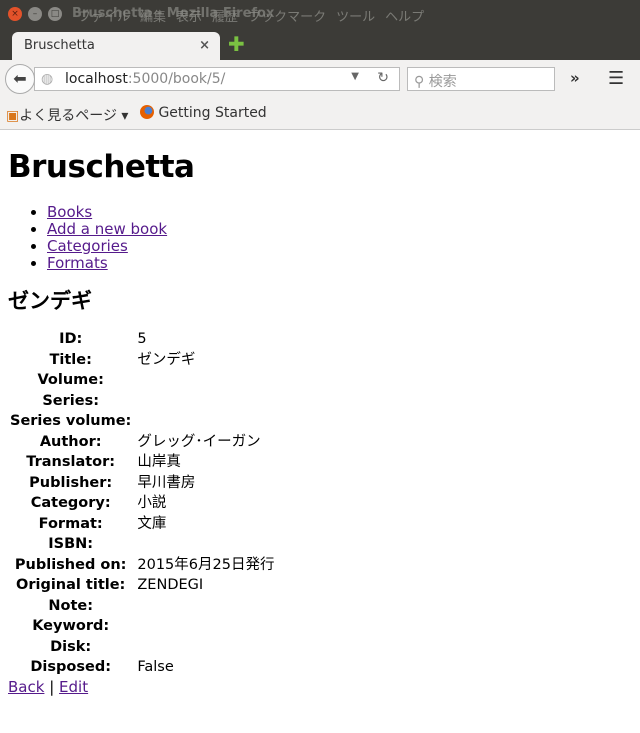 This screenshot has height=733, width=640. I want to click on field-label: ISBN:, so click(71, 544).